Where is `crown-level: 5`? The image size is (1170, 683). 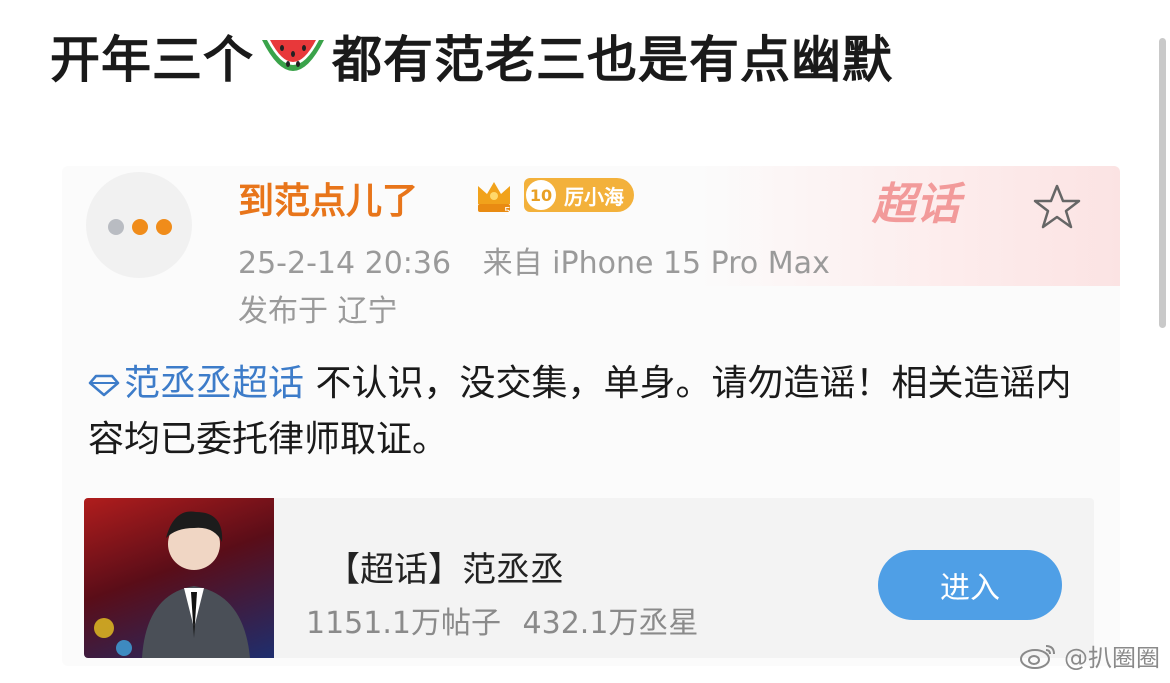 crown-level: 5 is located at coordinates (507, 210).